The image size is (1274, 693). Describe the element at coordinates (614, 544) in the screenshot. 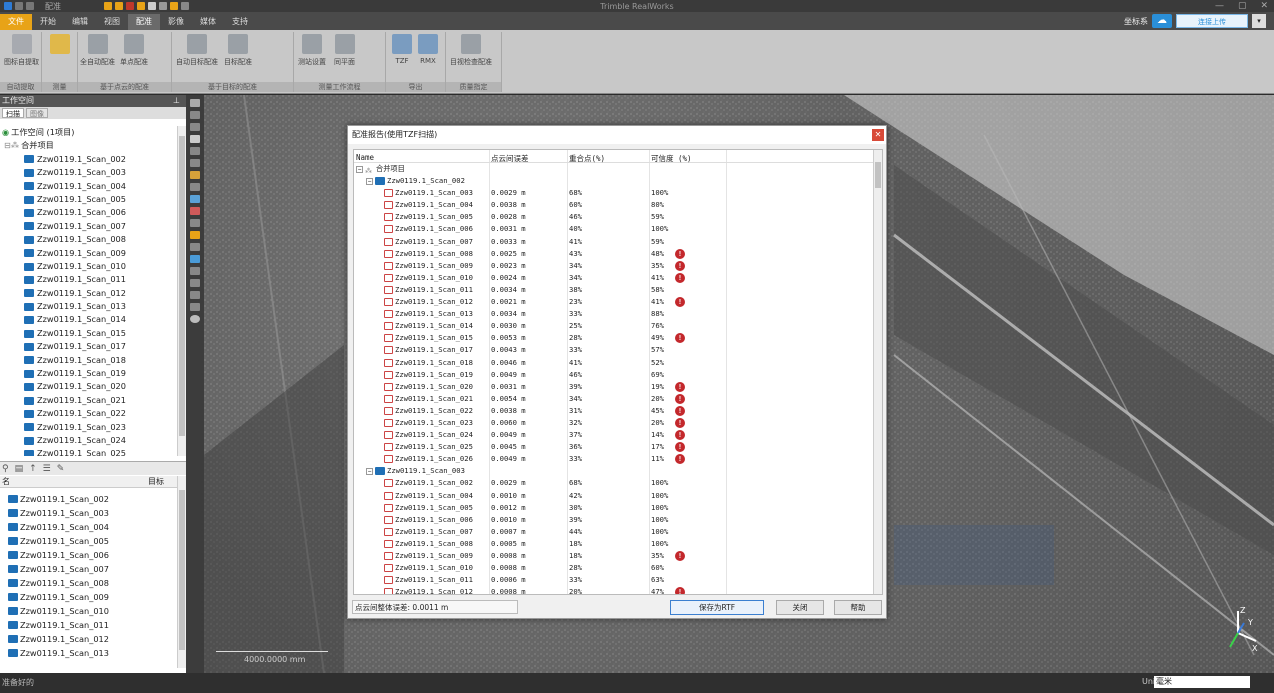

I see `report-row: Zzw0119.1_Scan_008 0.0005 m 18% 100%` at that location.